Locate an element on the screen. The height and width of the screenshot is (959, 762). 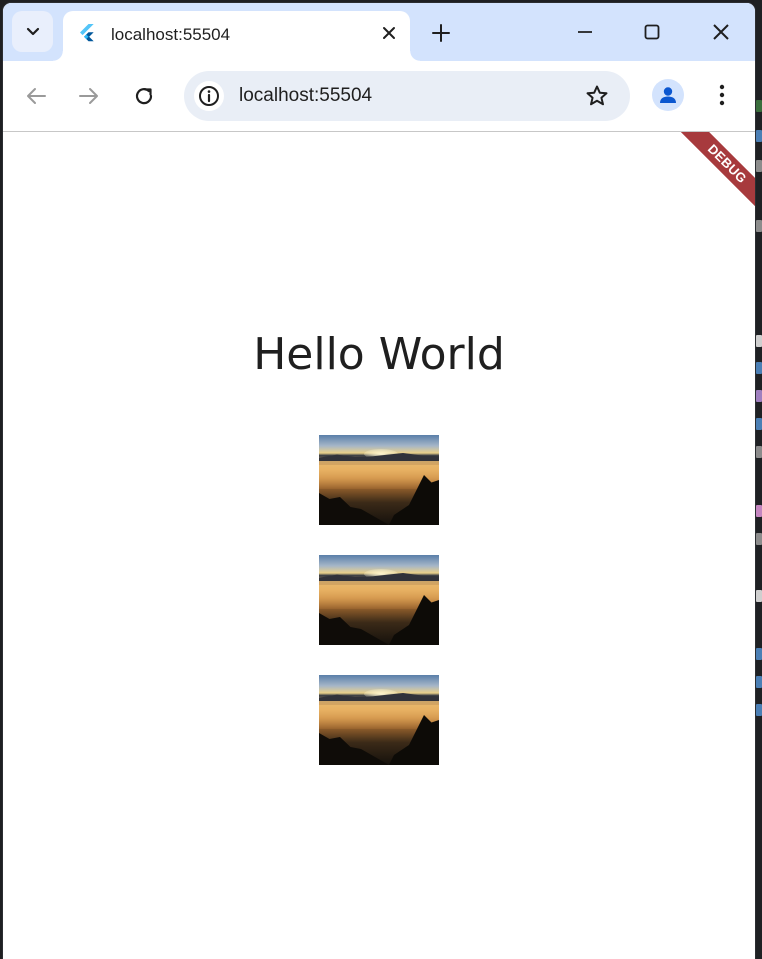
info-icon is located at coordinates (209, 96).